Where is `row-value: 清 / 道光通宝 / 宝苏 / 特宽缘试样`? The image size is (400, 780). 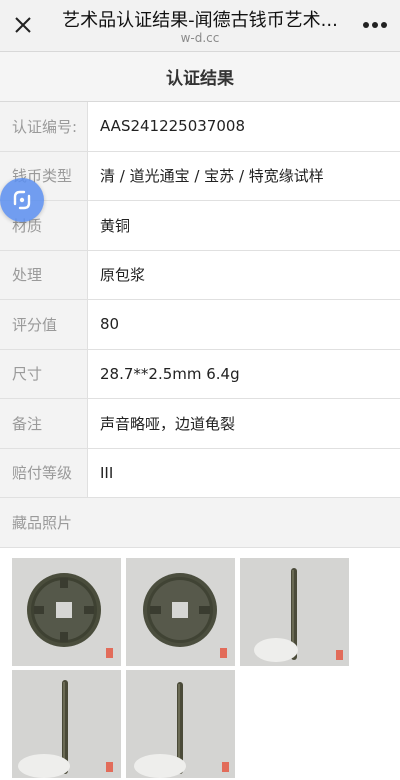 row-value: 清 / 道光通宝 / 宝苏 / 特宽缘试样 is located at coordinates (212, 176).